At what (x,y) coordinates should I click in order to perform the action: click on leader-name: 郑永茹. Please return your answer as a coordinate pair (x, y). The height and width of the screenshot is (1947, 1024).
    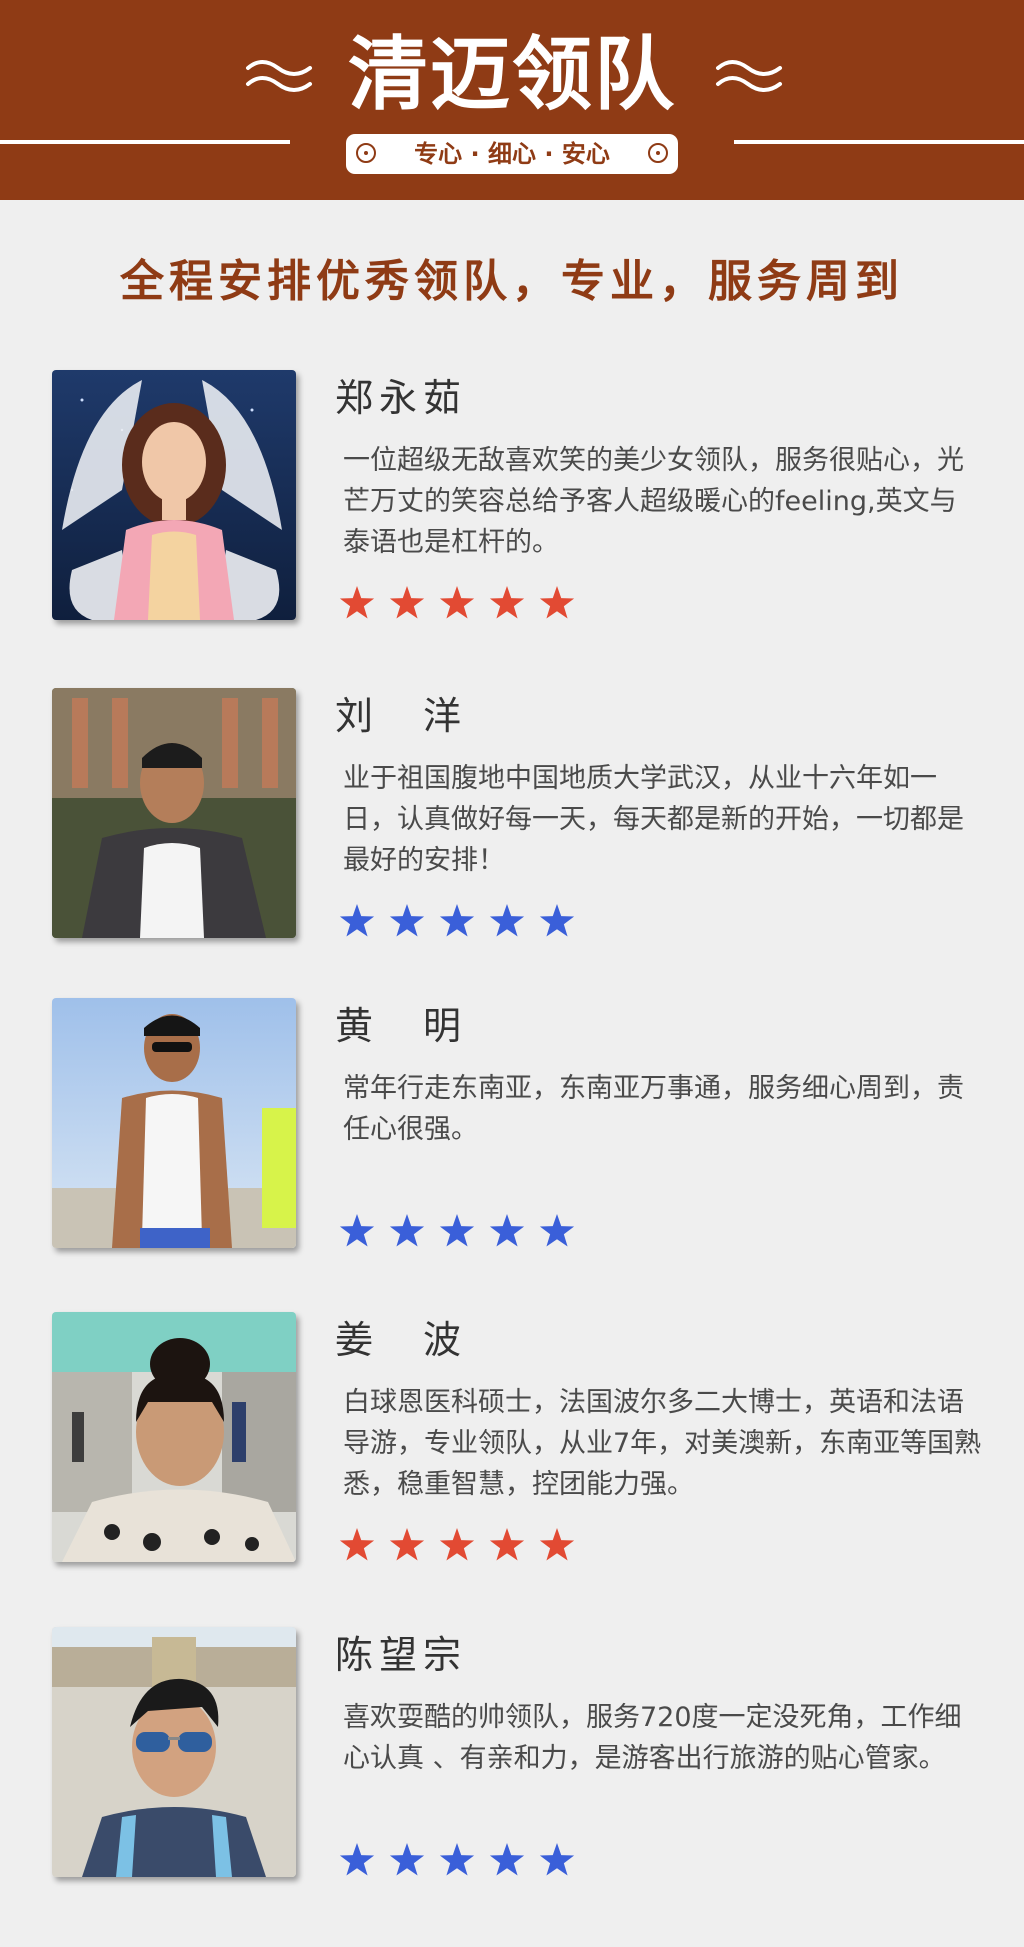
    Looking at the image, I should click on (401, 398).